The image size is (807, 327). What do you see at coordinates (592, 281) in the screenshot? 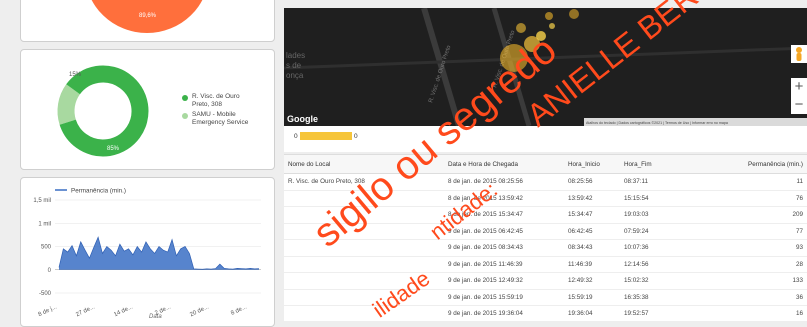
I see `table-cell: 12:49:32` at bounding box center [592, 281].